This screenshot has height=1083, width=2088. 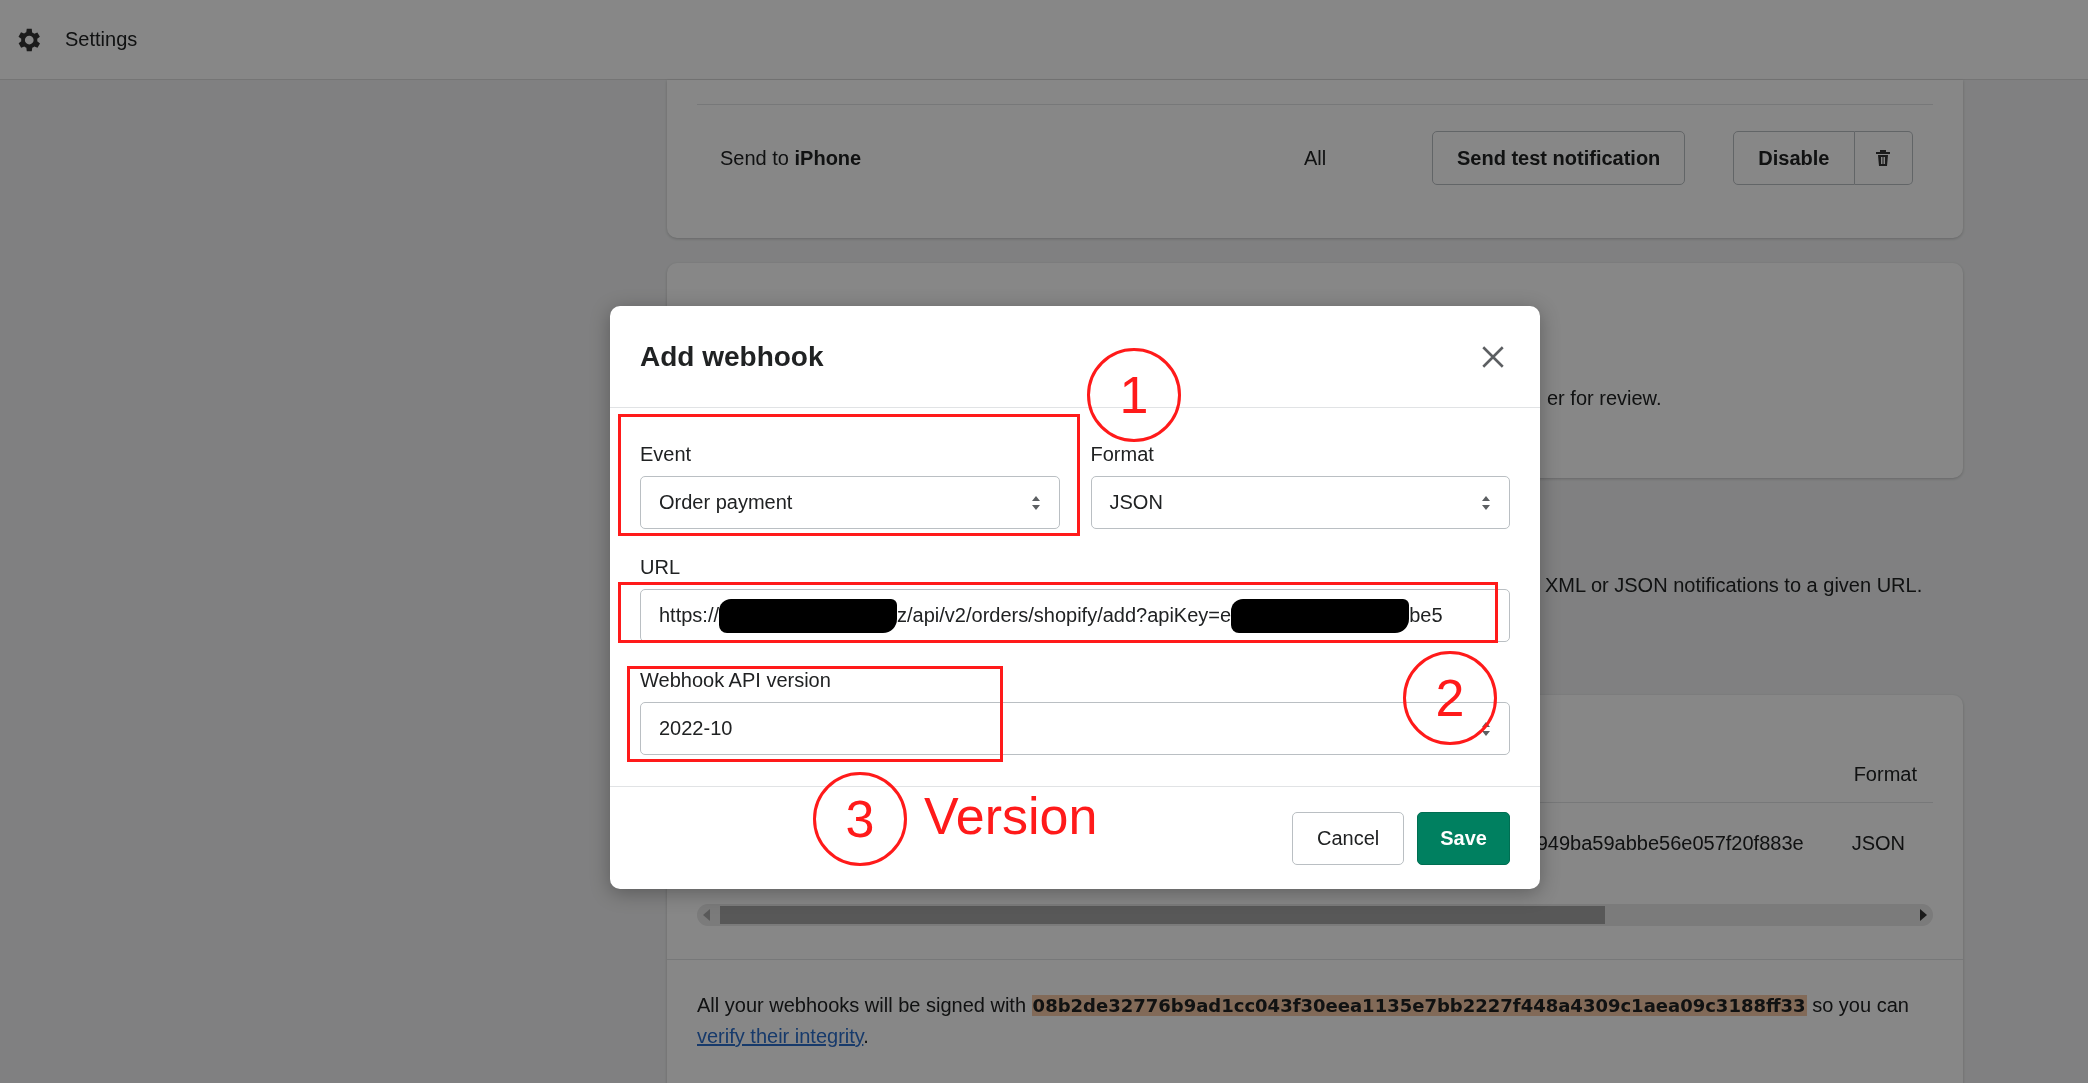 What do you see at coordinates (1450, 698) in the screenshot?
I see `step-number: 2` at bounding box center [1450, 698].